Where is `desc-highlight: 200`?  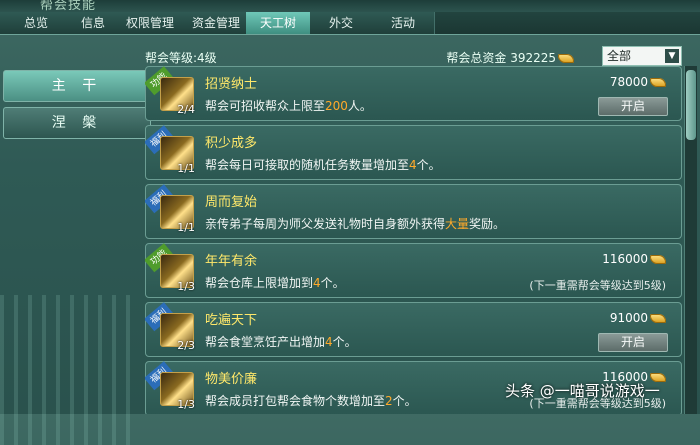 desc-highlight: 200 is located at coordinates (336, 106).